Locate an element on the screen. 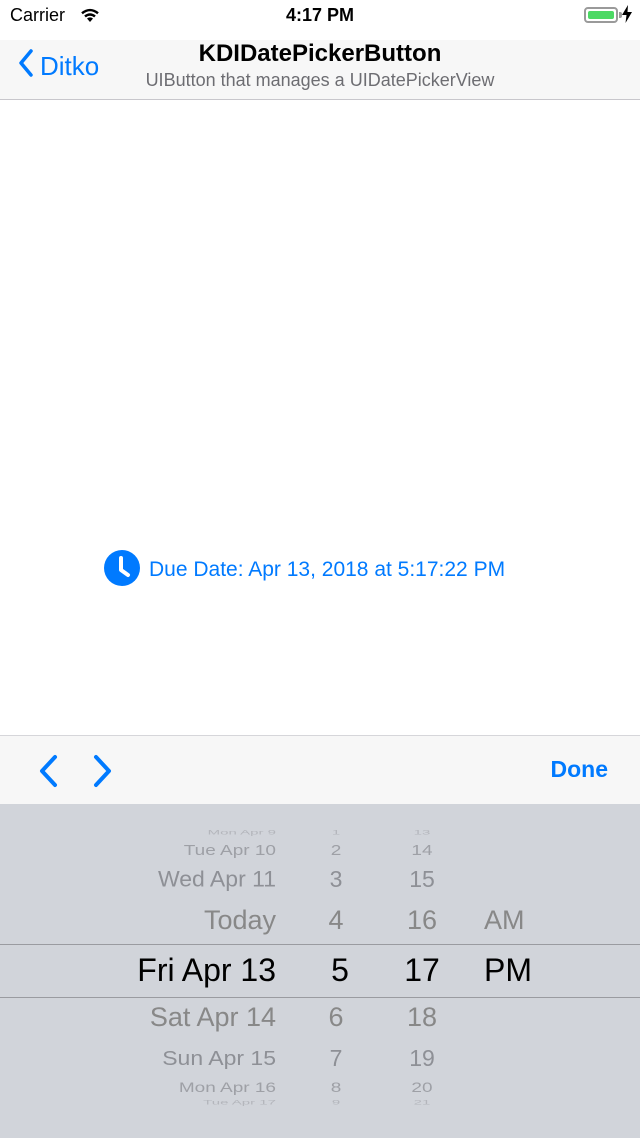 This screenshot has height=1138, width=640. picker-hour-row: 9 is located at coordinates (336, 1102).